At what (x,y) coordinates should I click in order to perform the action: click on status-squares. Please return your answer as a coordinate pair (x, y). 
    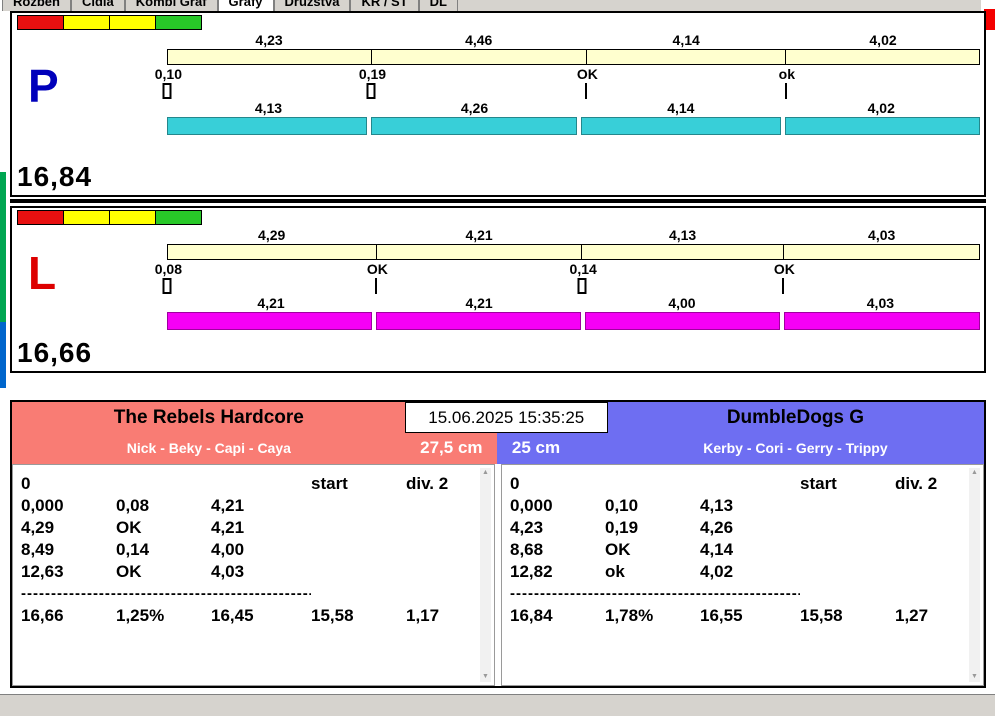
    Looking at the image, I should click on (109, 22).